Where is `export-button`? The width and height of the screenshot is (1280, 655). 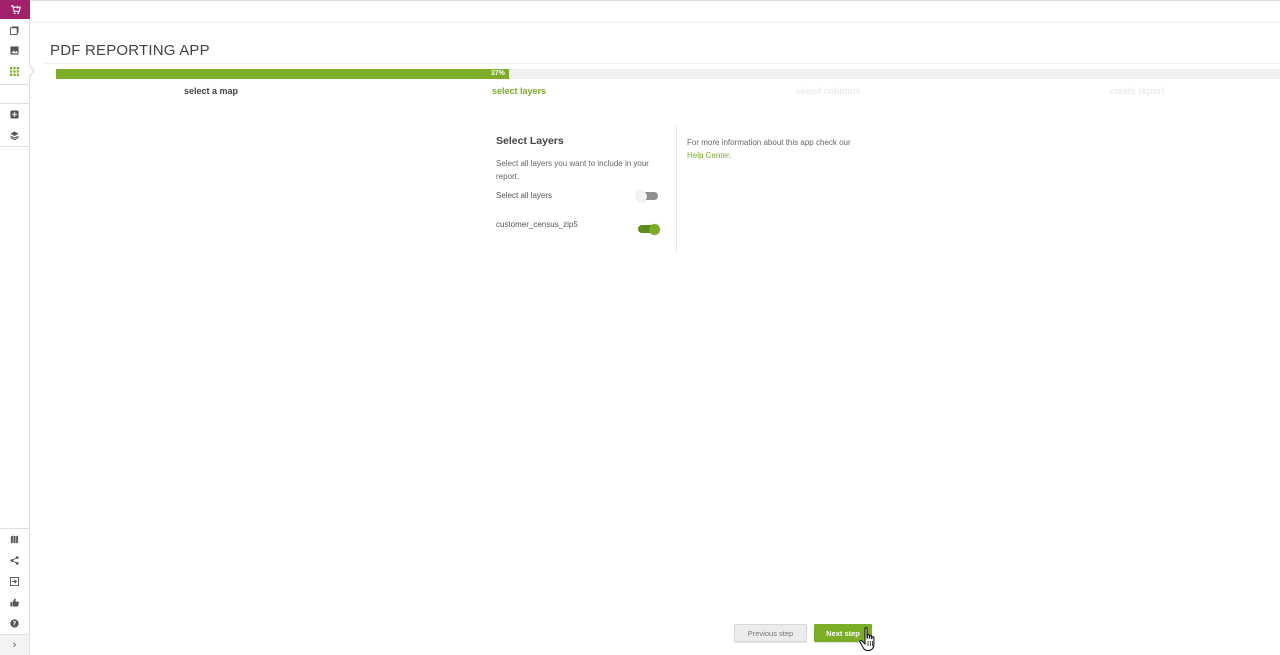 export-button is located at coordinates (14, 581).